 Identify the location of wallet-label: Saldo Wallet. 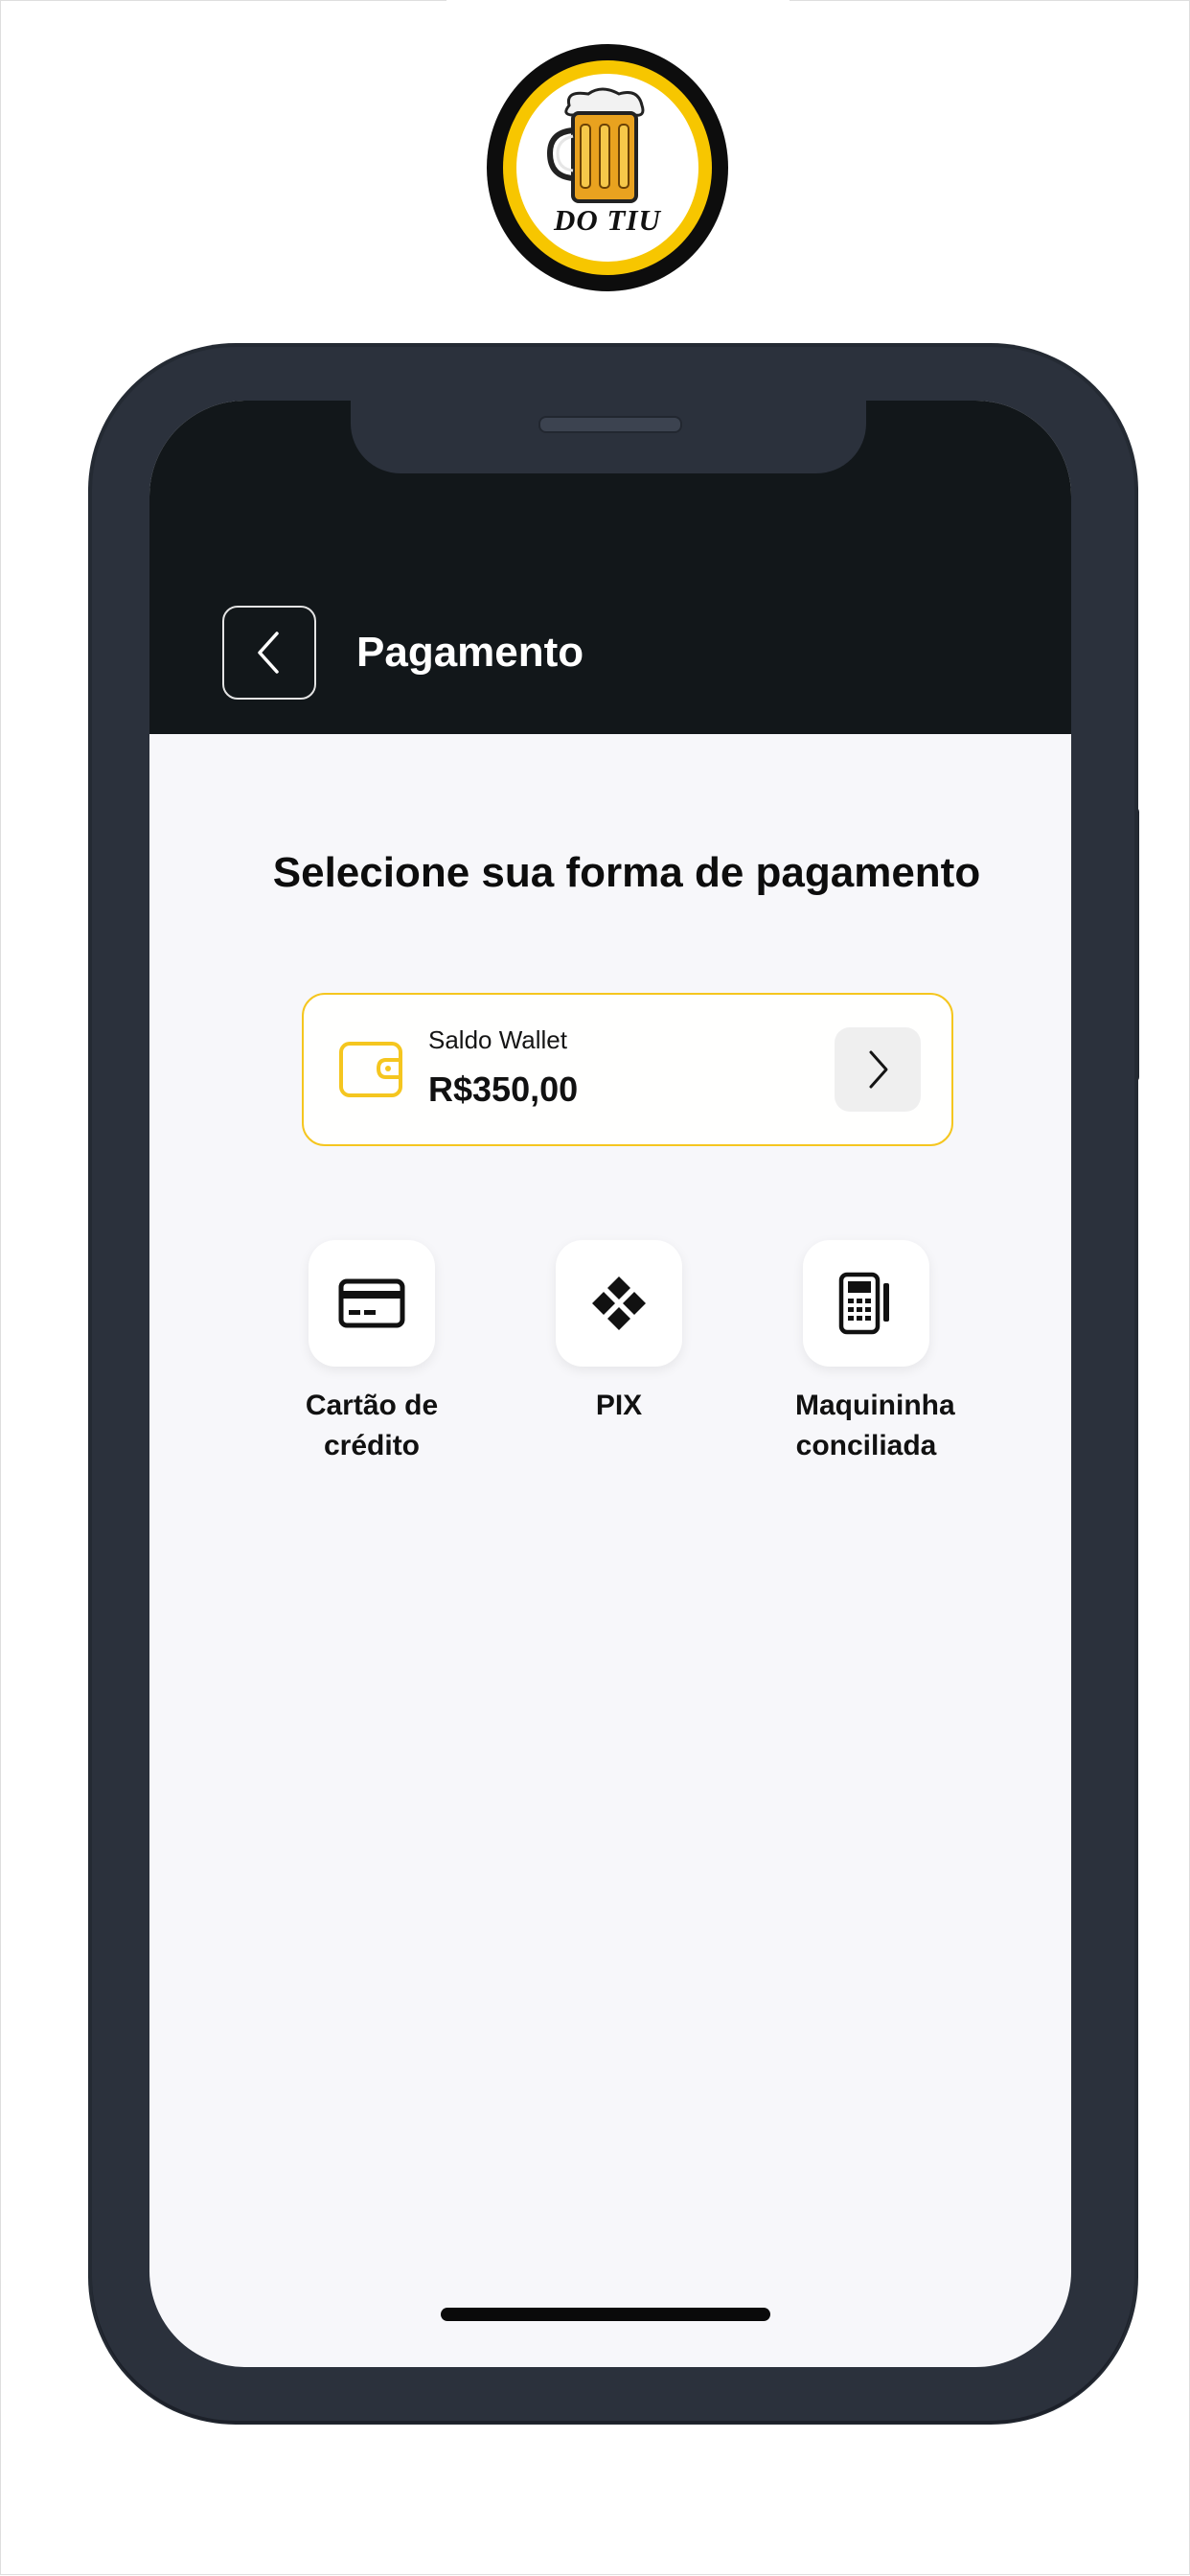
(498, 1039).